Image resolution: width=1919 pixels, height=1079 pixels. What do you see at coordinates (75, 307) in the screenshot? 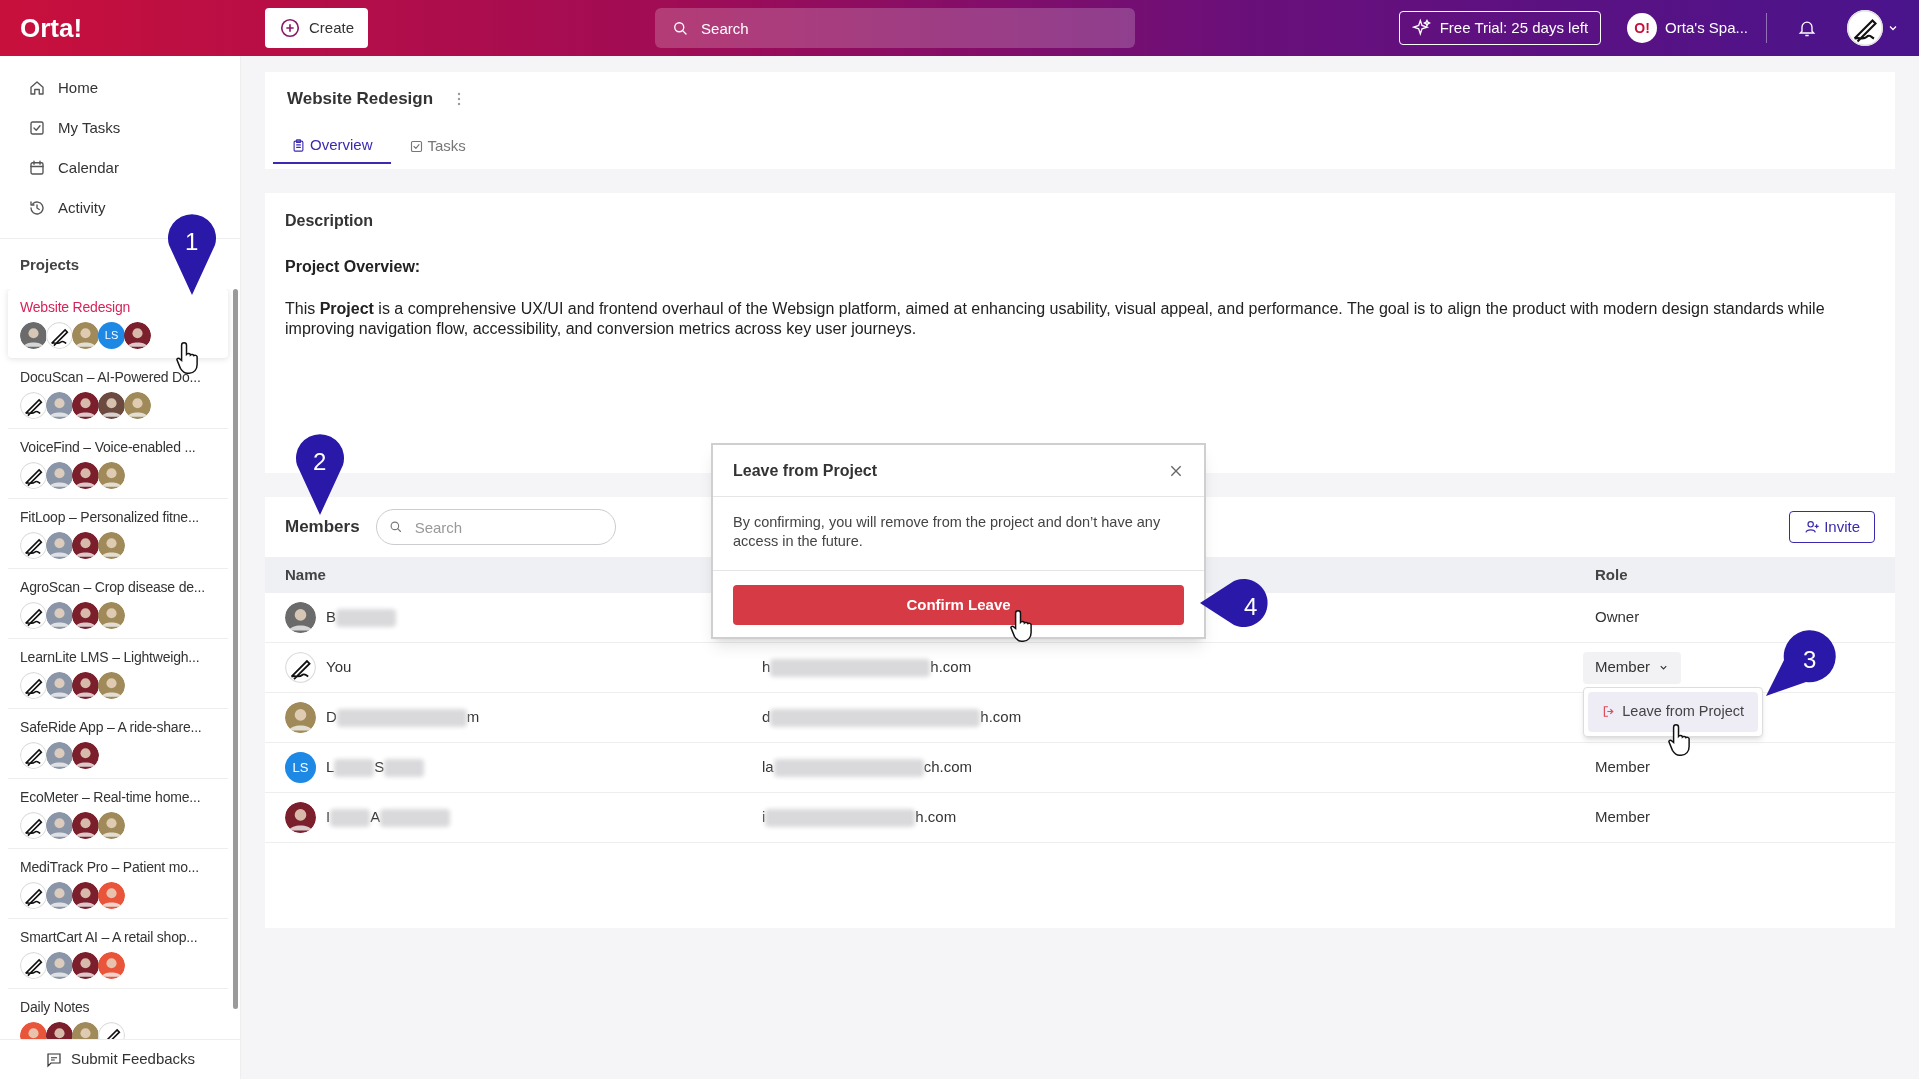
I see `project-name: Website Redesign` at bounding box center [75, 307].